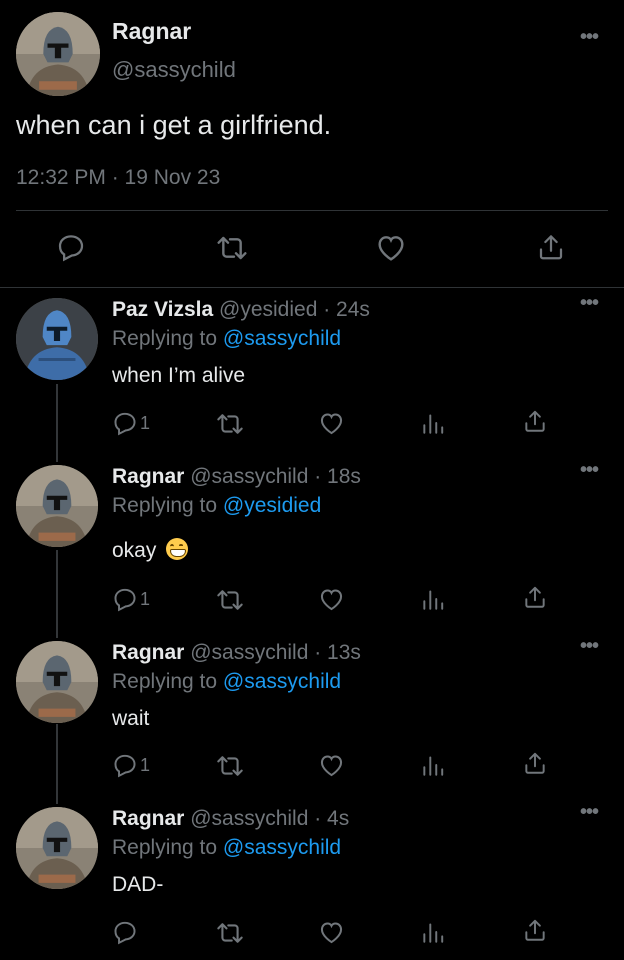  What do you see at coordinates (312, 210) in the screenshot?
I see `divider` at bounding box center [312, 210].